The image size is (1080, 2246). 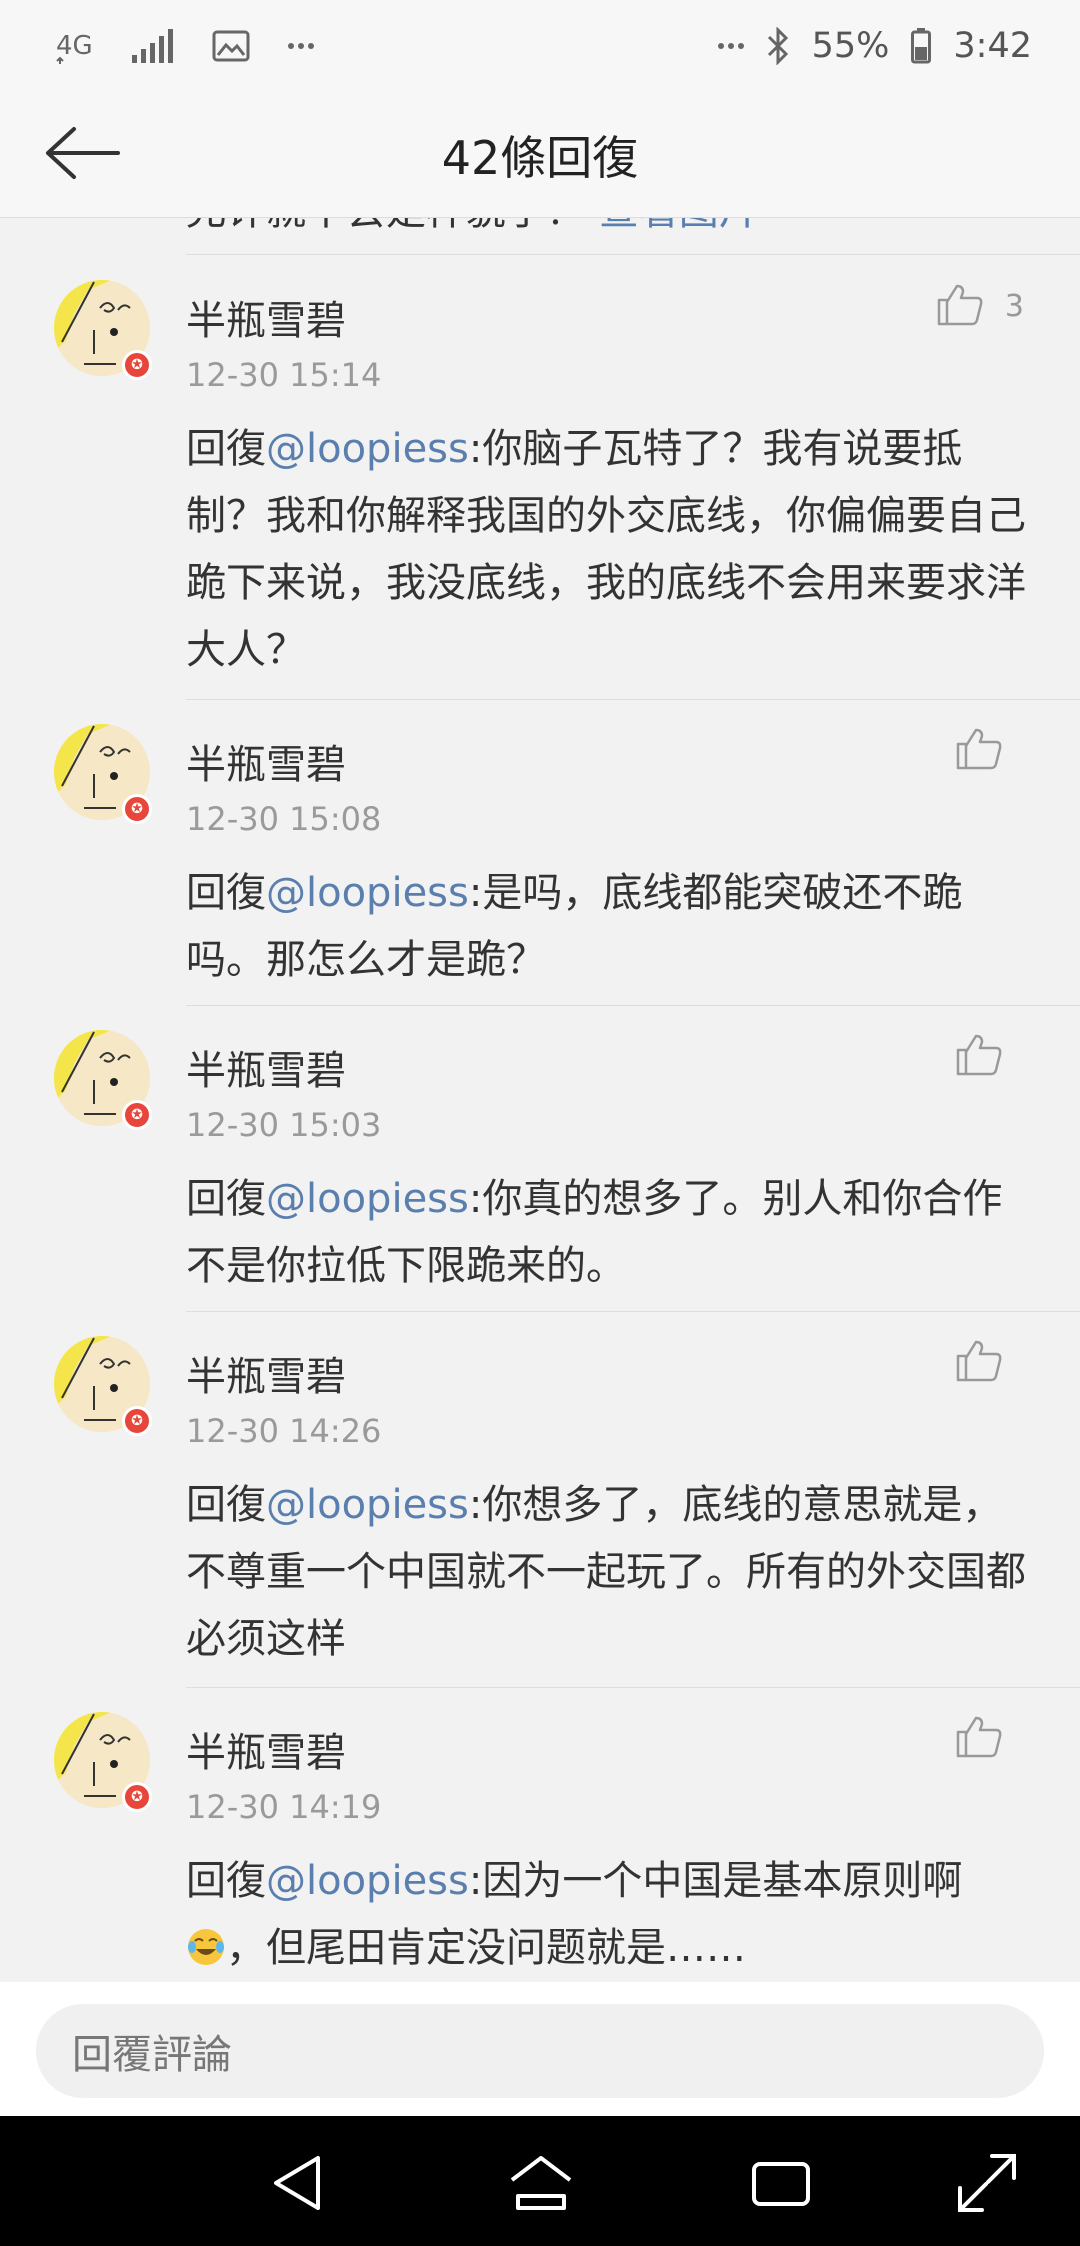 What do you see at coordinates (386, 226) in the screenshot?
I see `partial-comment-body: 允许就不会是样貌了？` at bounding box center [386, 226].